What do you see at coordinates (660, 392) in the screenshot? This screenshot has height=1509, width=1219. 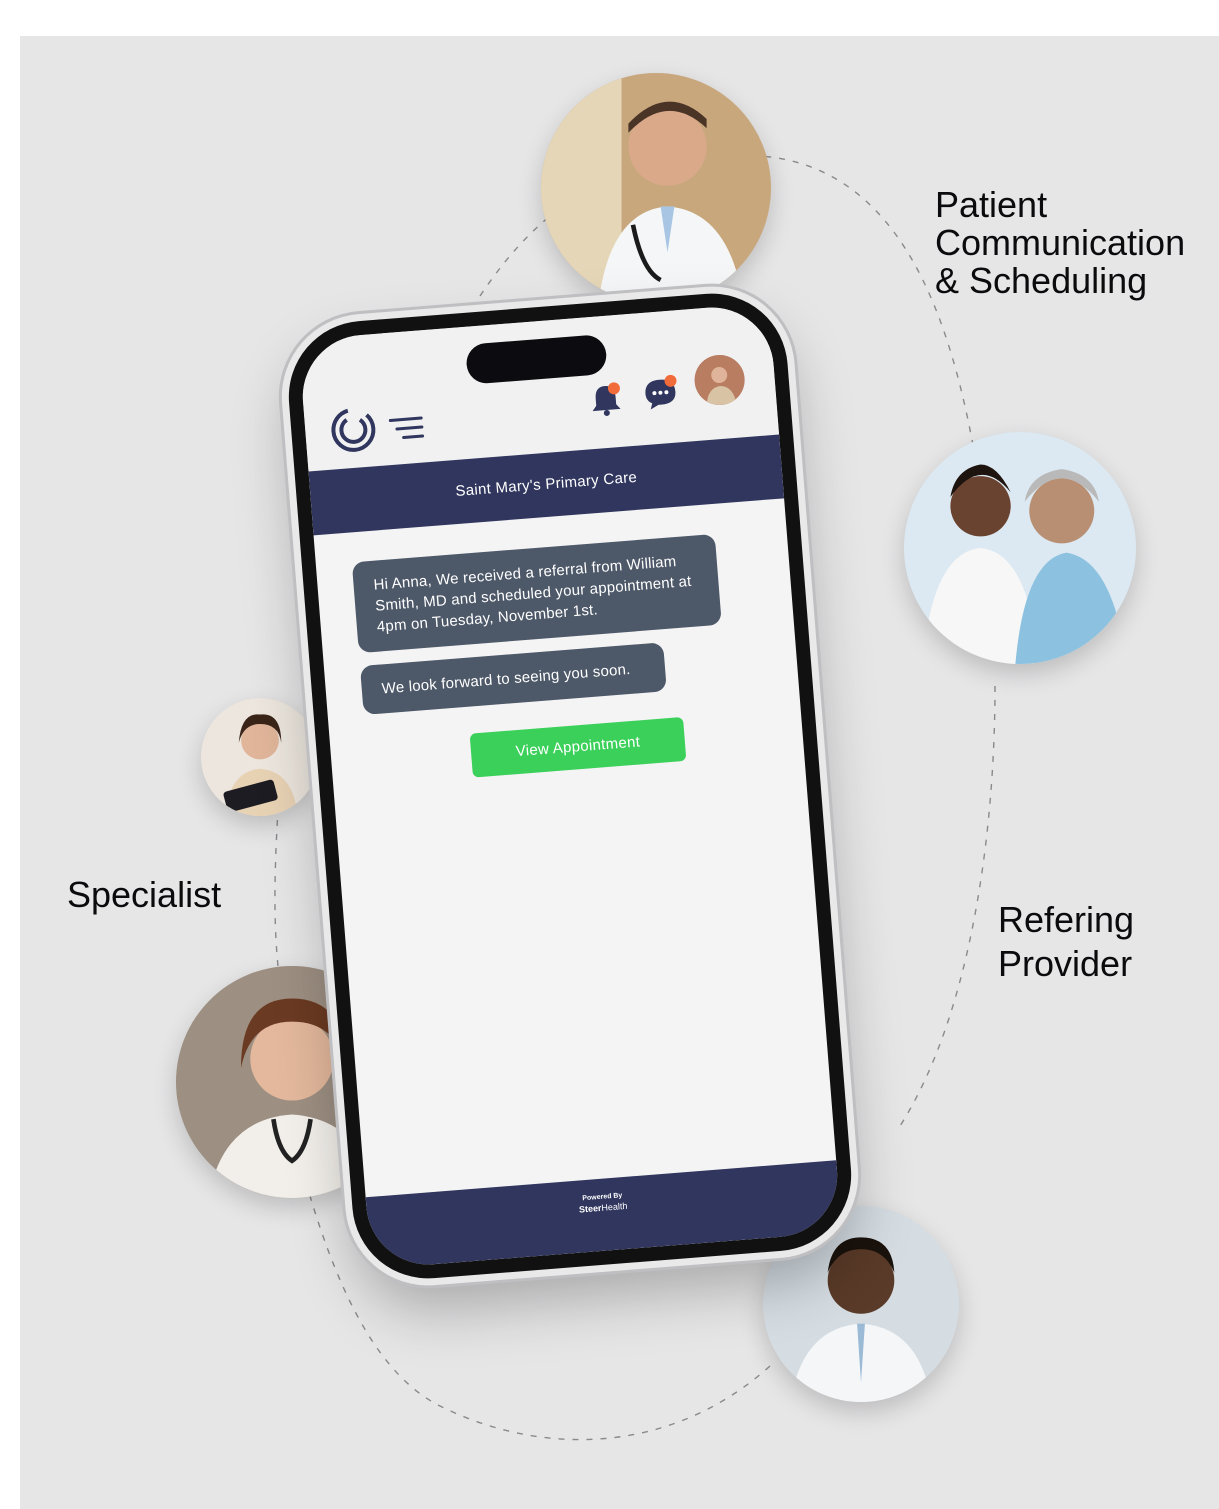 I see `chat-icon` at bounding box center [660, 392].